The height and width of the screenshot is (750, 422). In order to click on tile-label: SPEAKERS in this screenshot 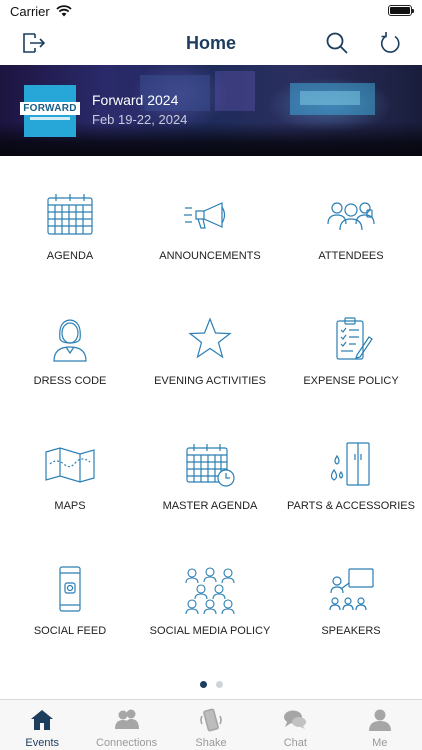, I will do `click(351, 631)`.